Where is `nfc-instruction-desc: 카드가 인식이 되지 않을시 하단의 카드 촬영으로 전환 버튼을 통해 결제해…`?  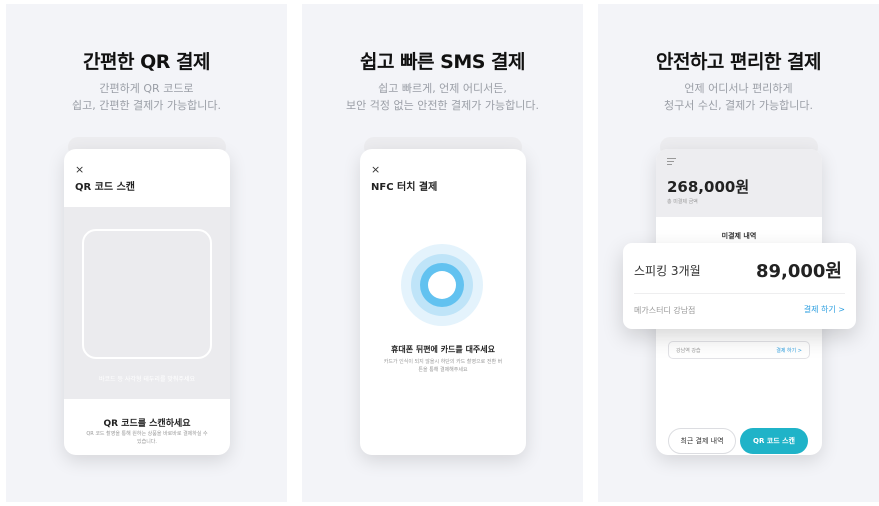 nfc-instruction-desc: 카드가 인식이 되지 않을시 하단의 카드 촬영으로 전환 버튼을 통해 결제해… is located at coordinates (443, 366).